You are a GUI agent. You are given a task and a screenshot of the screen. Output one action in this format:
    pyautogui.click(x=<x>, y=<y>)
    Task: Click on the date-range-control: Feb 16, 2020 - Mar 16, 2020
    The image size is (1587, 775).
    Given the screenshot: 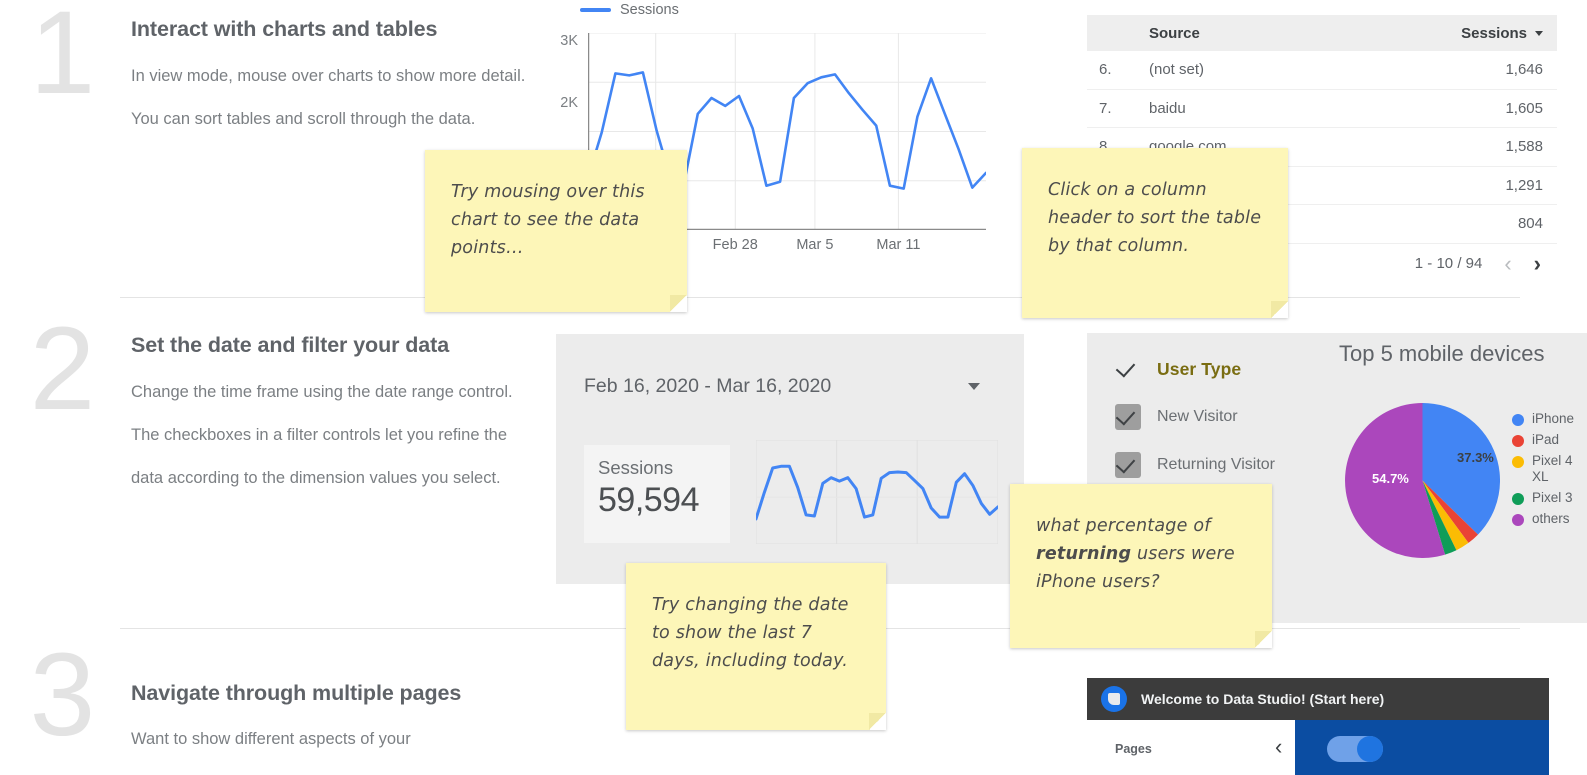 What is the action you would take?
    pyautogui.click(x=790, y=386)
    